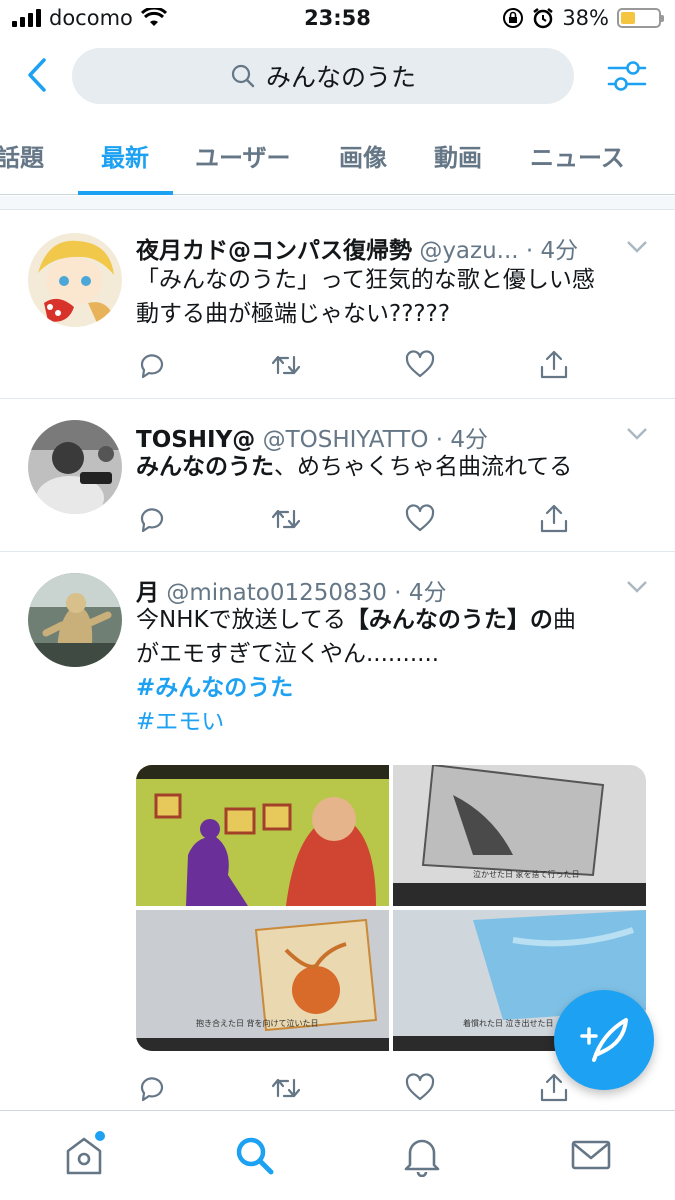  I want to click on bell-icon, so click(422, 1155).